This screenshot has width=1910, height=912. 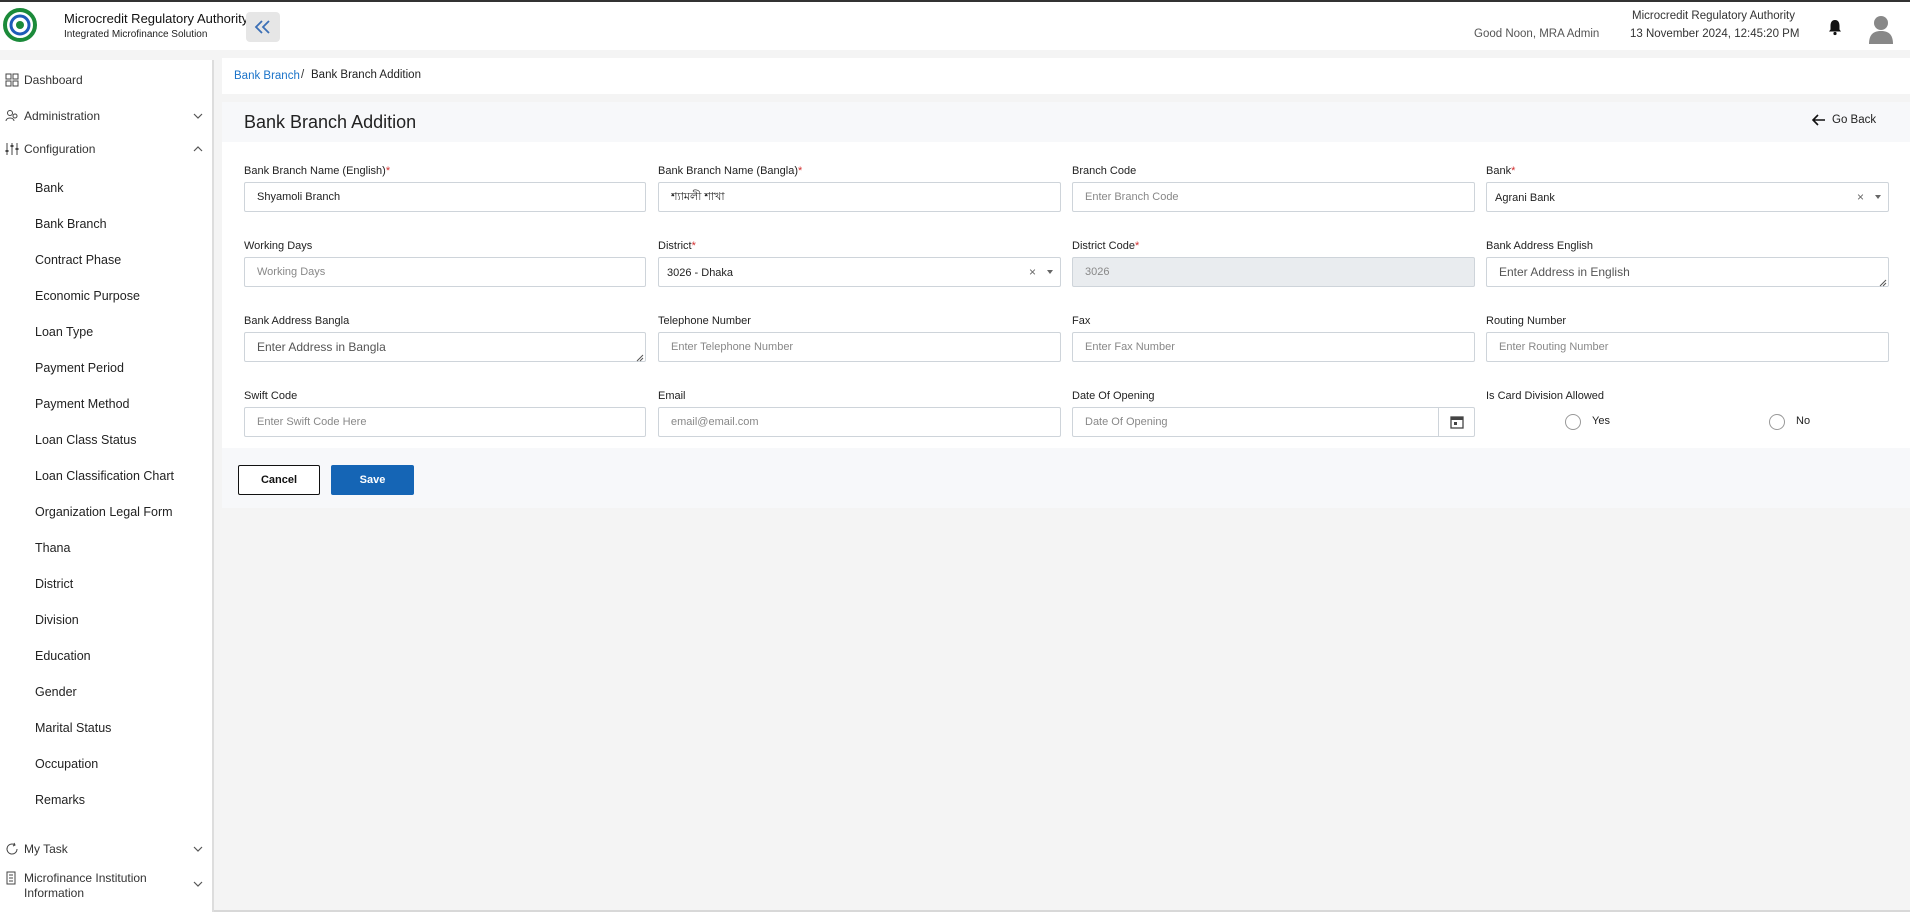 I want to click on sidebar-item-payment-period: Payment Period, so click(x=79, y=368).